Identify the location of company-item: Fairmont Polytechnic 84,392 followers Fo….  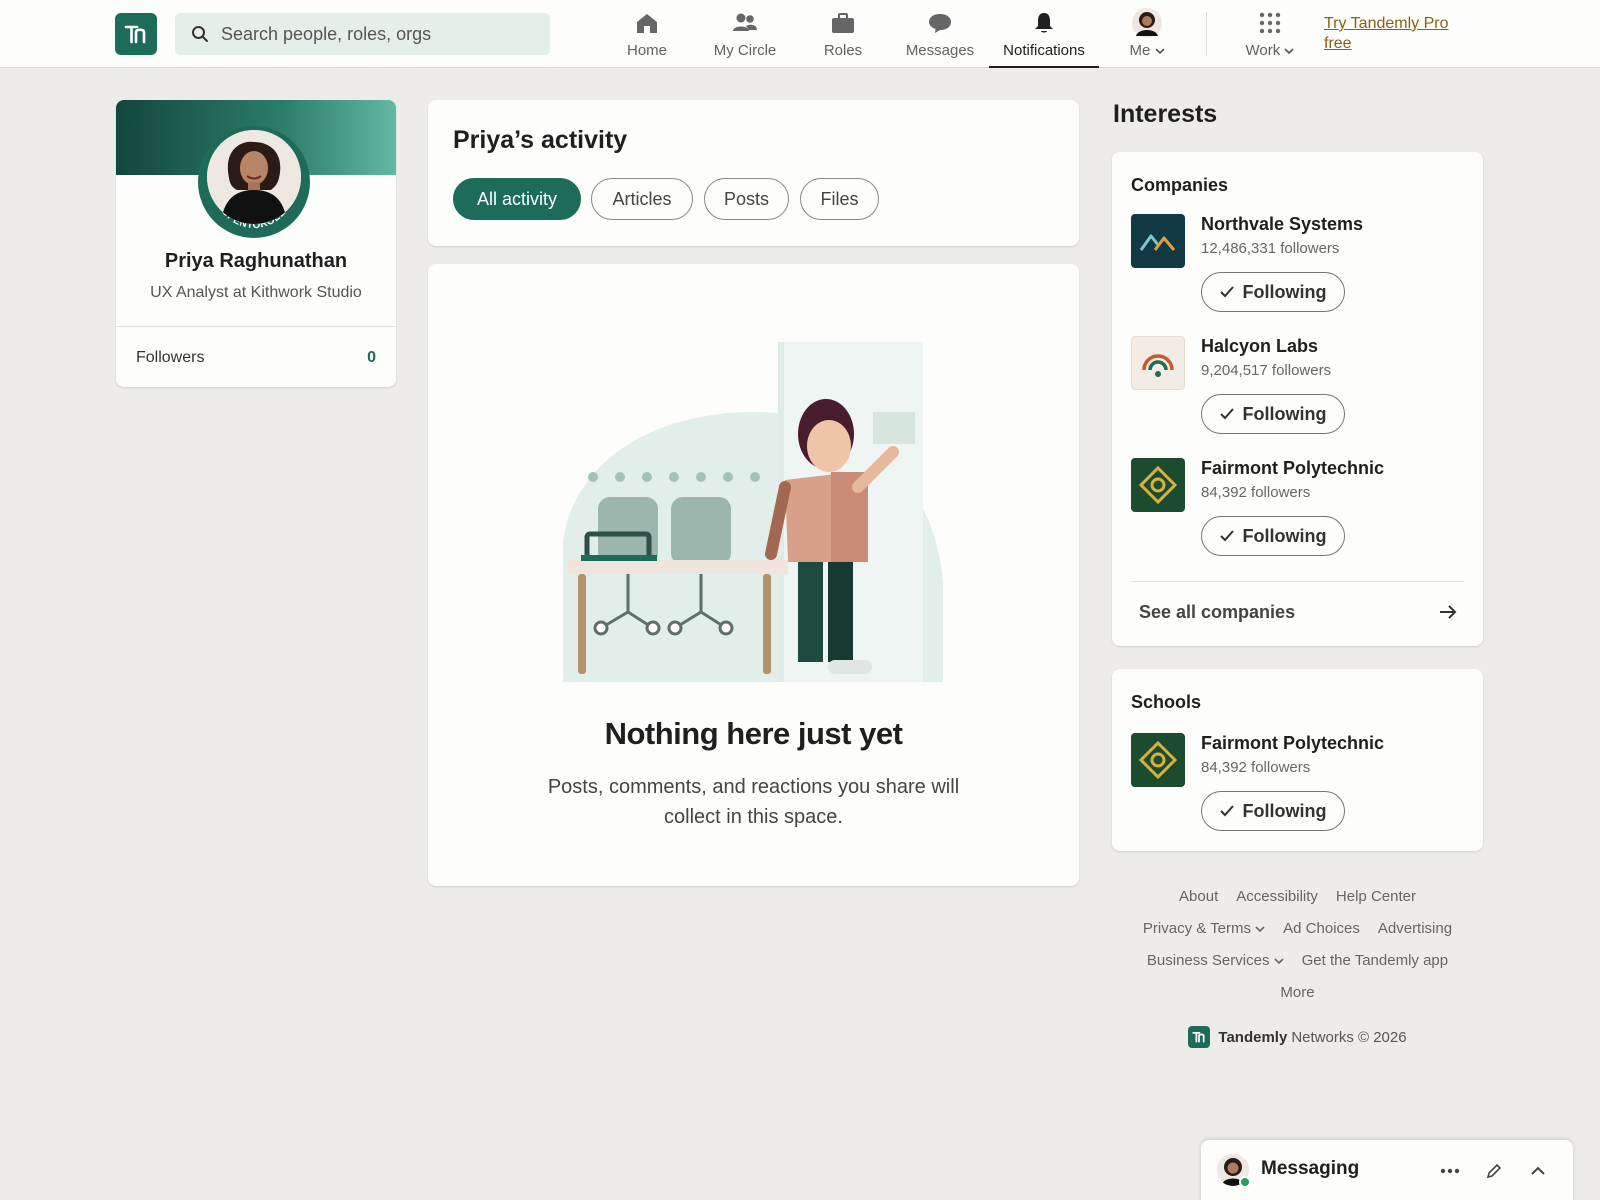
(1301, 510).